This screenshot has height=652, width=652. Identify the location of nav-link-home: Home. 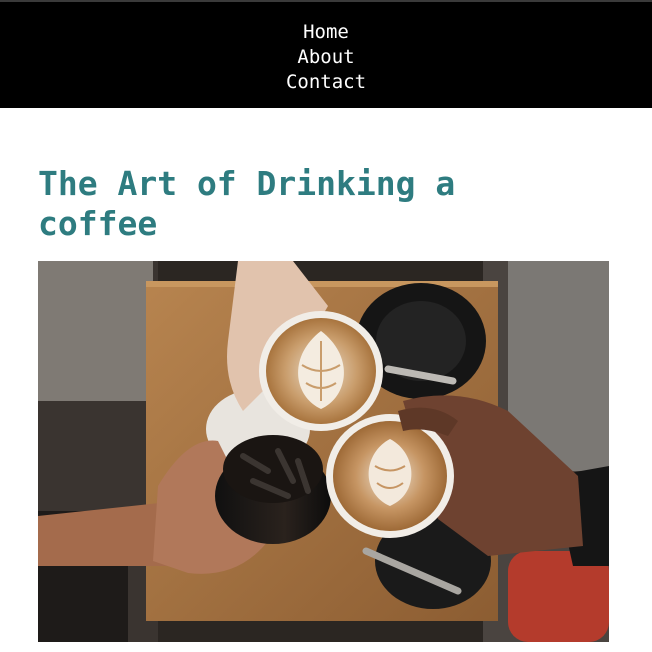
(326, 32).